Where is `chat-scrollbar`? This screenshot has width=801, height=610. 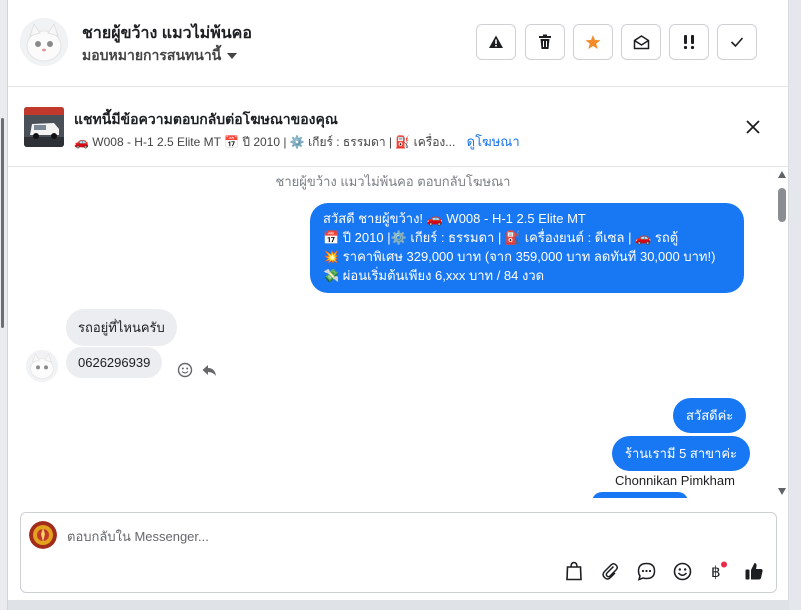
chat-scrollbar is located at coordinates (782, 333).